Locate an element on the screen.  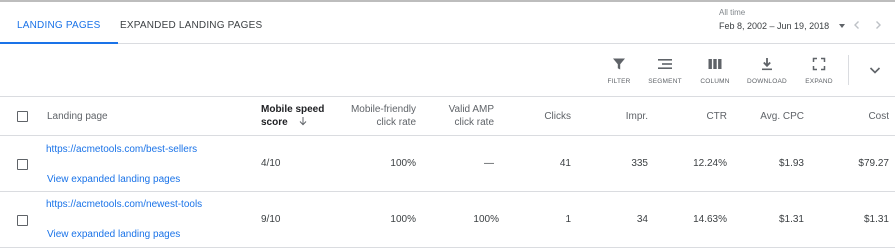
header-valid-amp-click-rate: Valid AMP click rate is located at coordinates (471, 116).